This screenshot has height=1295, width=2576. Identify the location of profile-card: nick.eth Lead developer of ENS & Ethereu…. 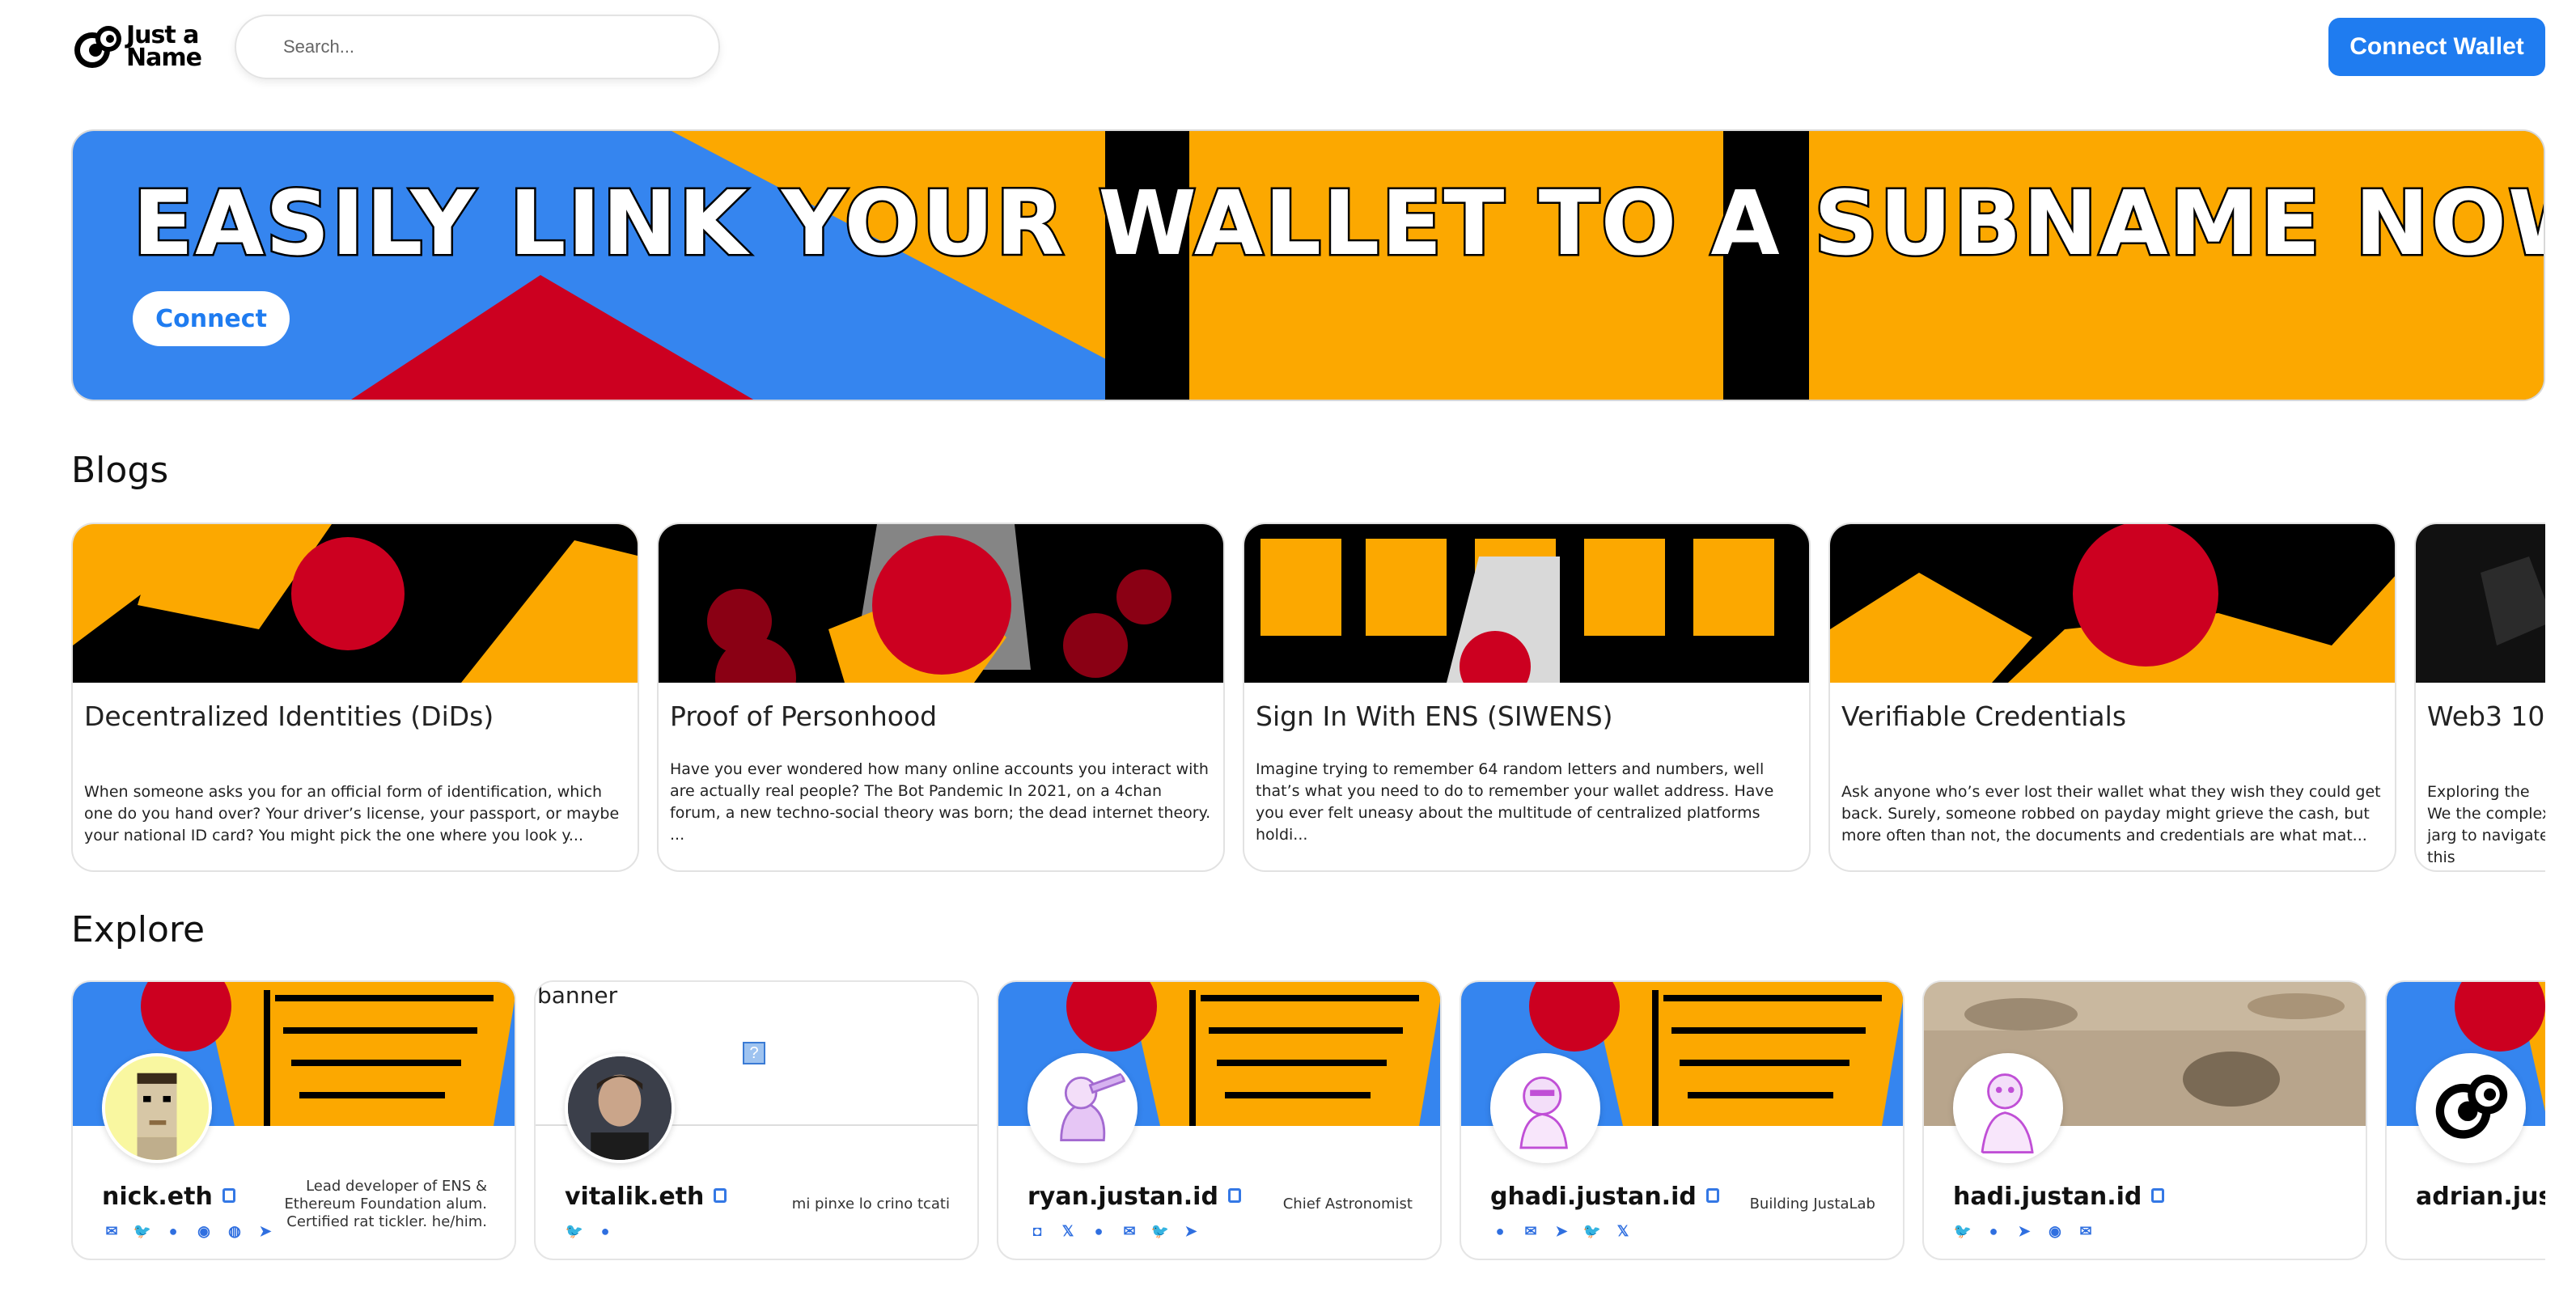
(293, 1120).